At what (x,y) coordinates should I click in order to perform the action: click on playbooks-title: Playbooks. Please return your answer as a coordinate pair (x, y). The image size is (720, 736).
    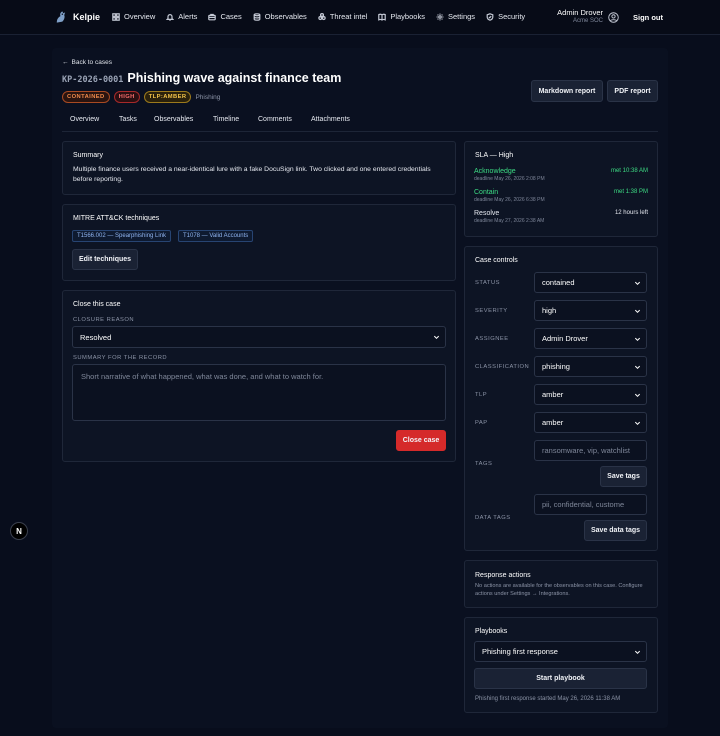
    Looking at the image, I should click on (491, 631).